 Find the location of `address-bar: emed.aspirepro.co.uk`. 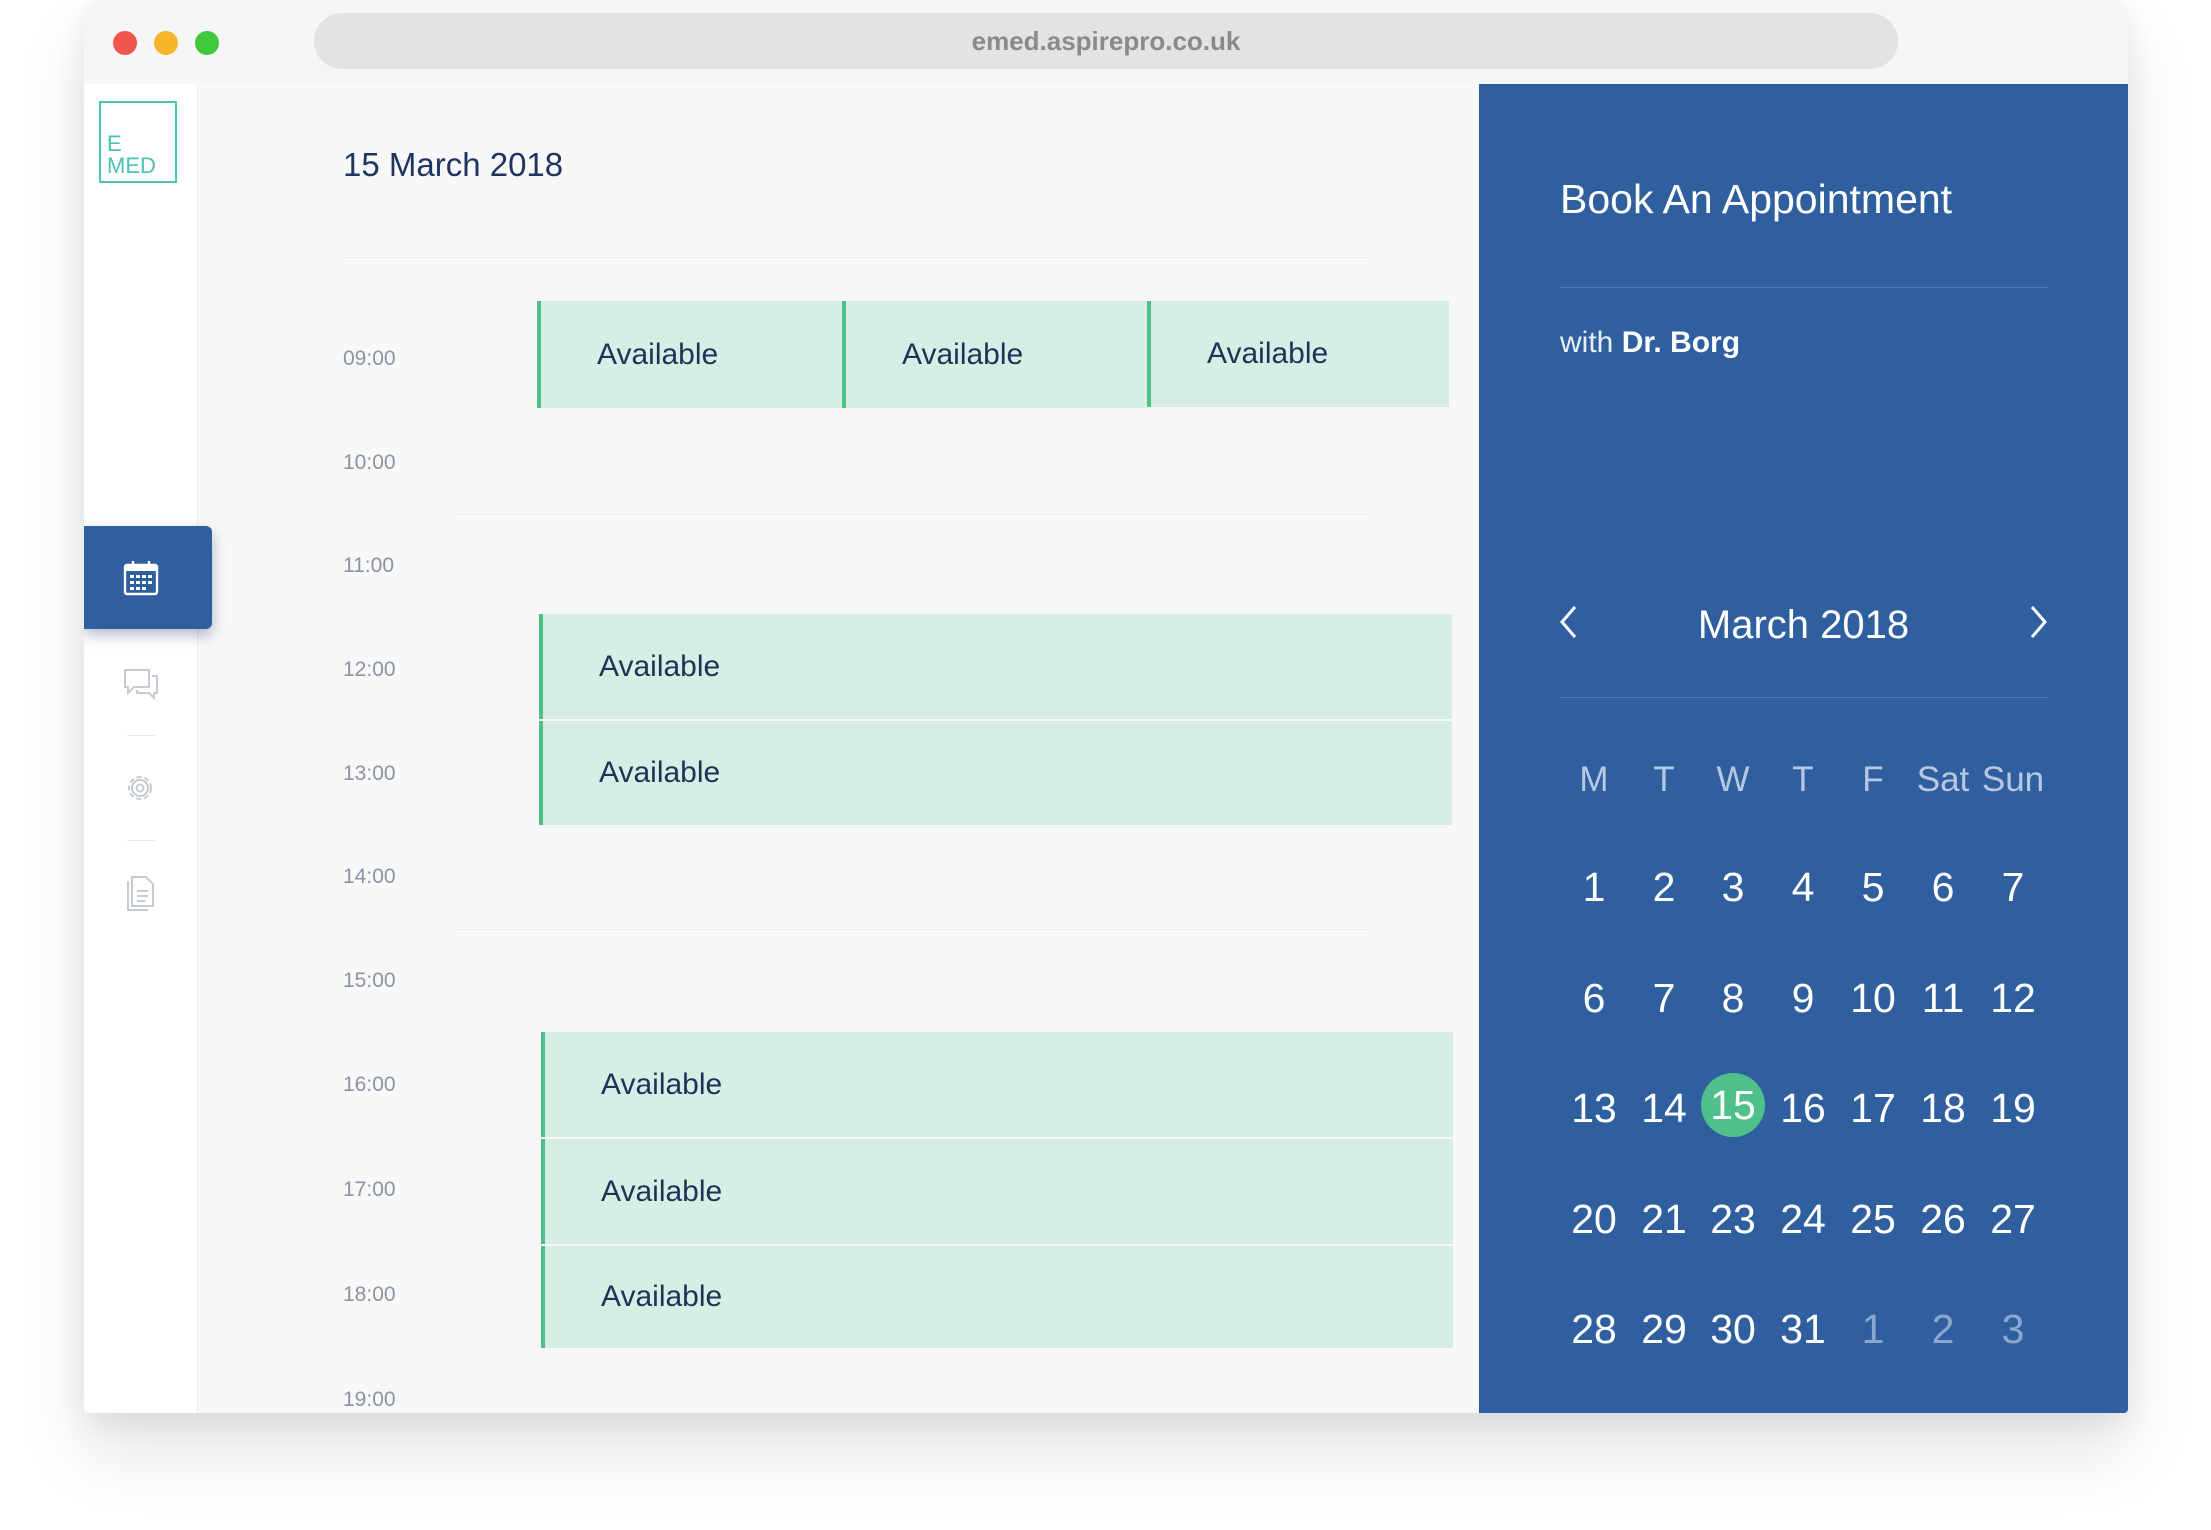

address-bar: emed.aspirepro.co.uk is located at coordinates (1106, 41).